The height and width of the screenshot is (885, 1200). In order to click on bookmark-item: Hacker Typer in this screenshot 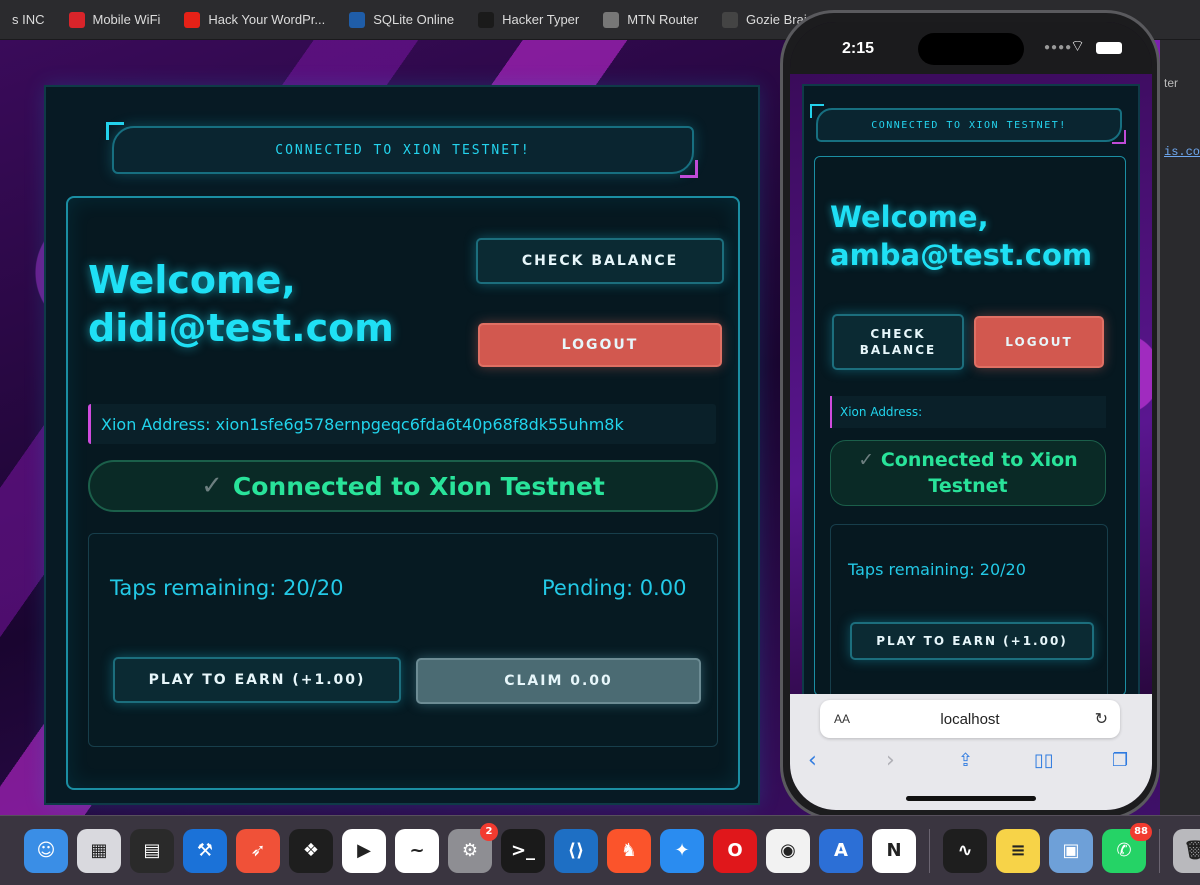, I will do `click(528, 19)`.